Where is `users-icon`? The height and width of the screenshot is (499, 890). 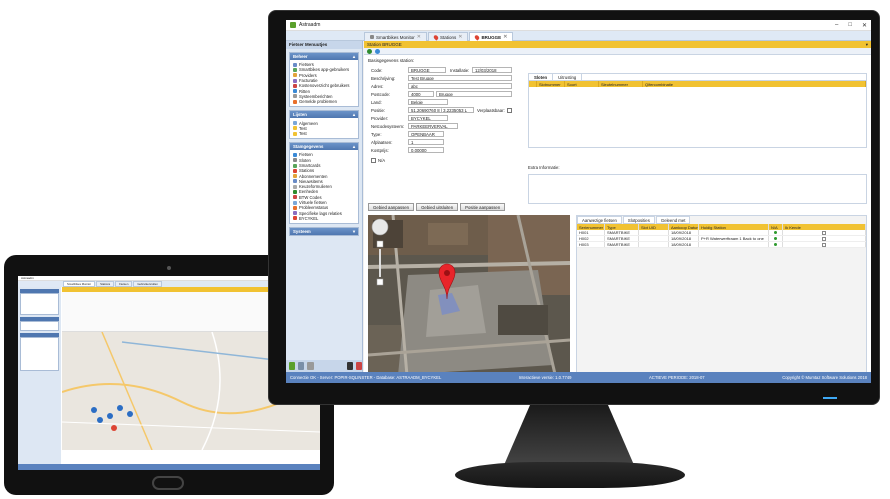 users-icon is located at coordinates (301, 366).